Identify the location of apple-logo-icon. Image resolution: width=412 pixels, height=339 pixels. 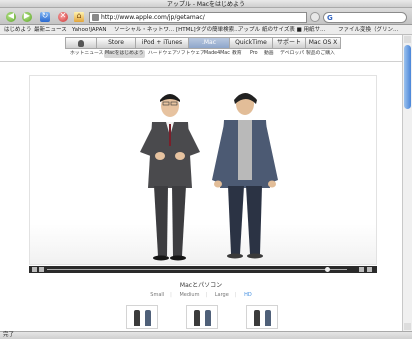
(81, 43).